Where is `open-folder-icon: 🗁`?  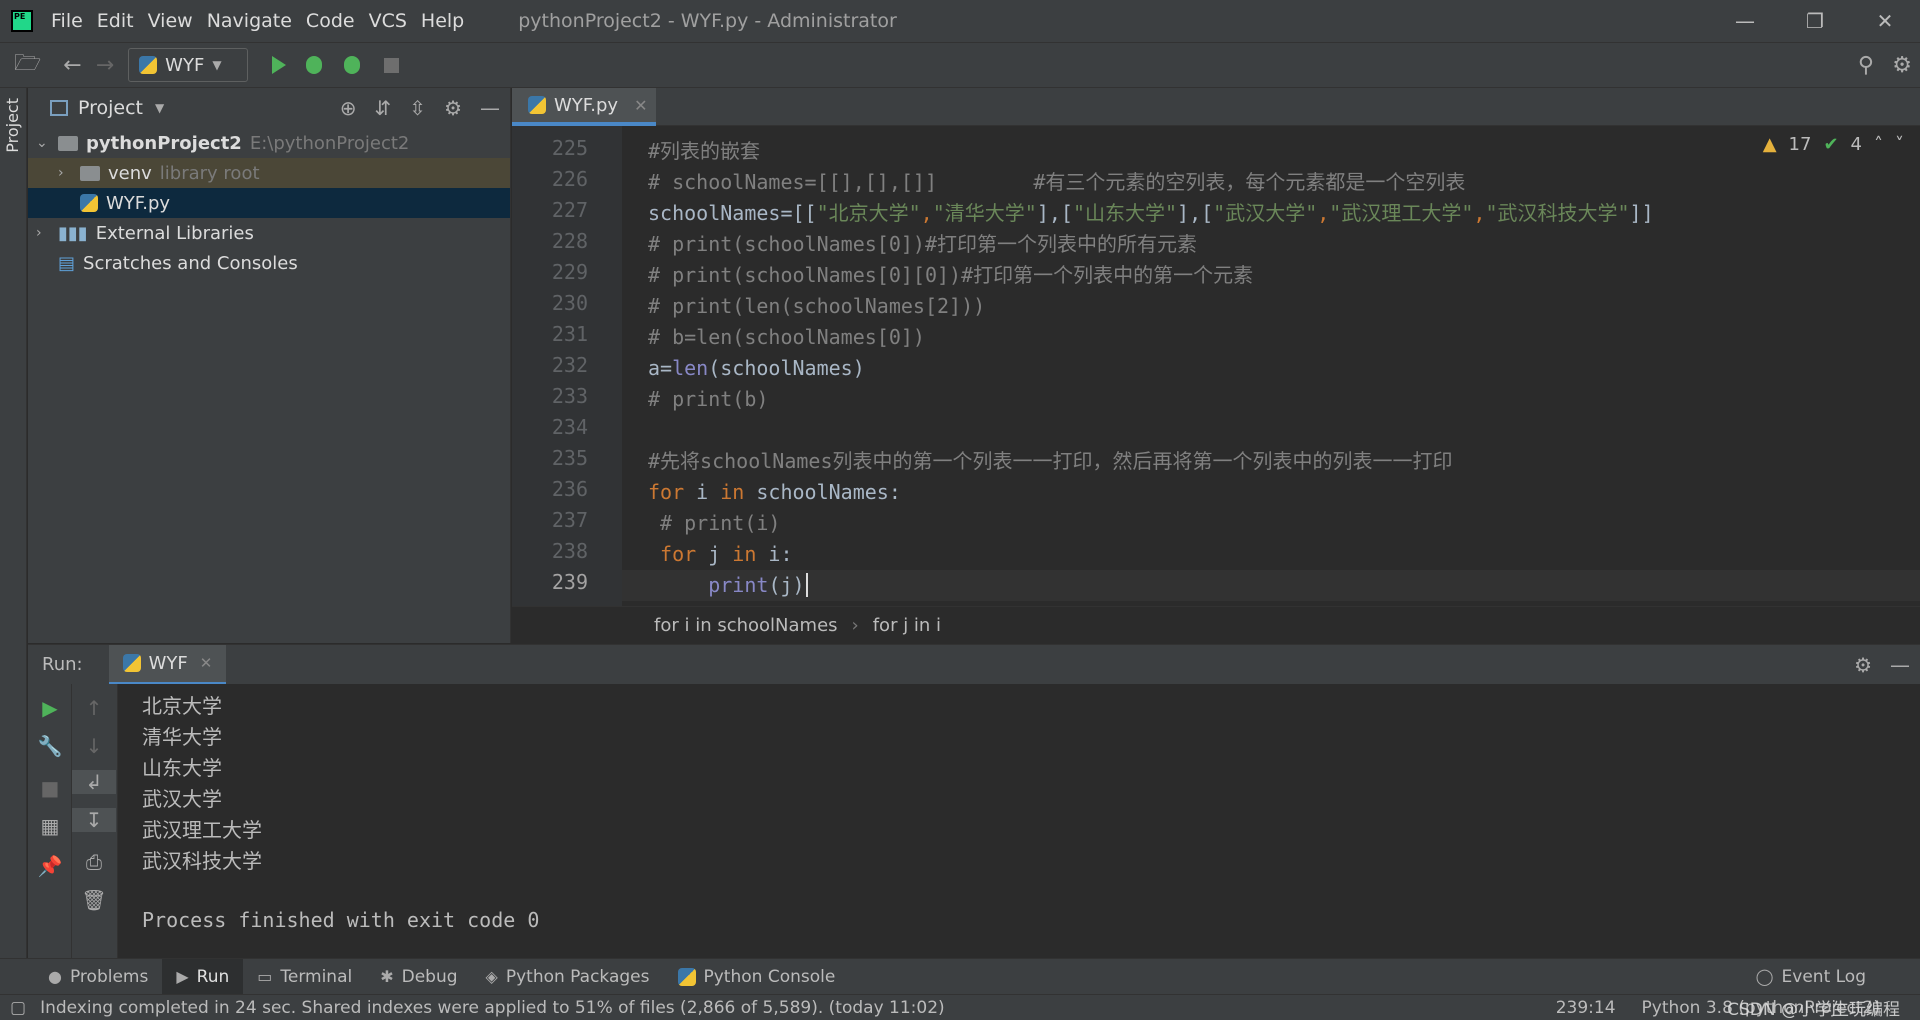 open-folder-icon: 🗁 is located at coordinates (27, 65).